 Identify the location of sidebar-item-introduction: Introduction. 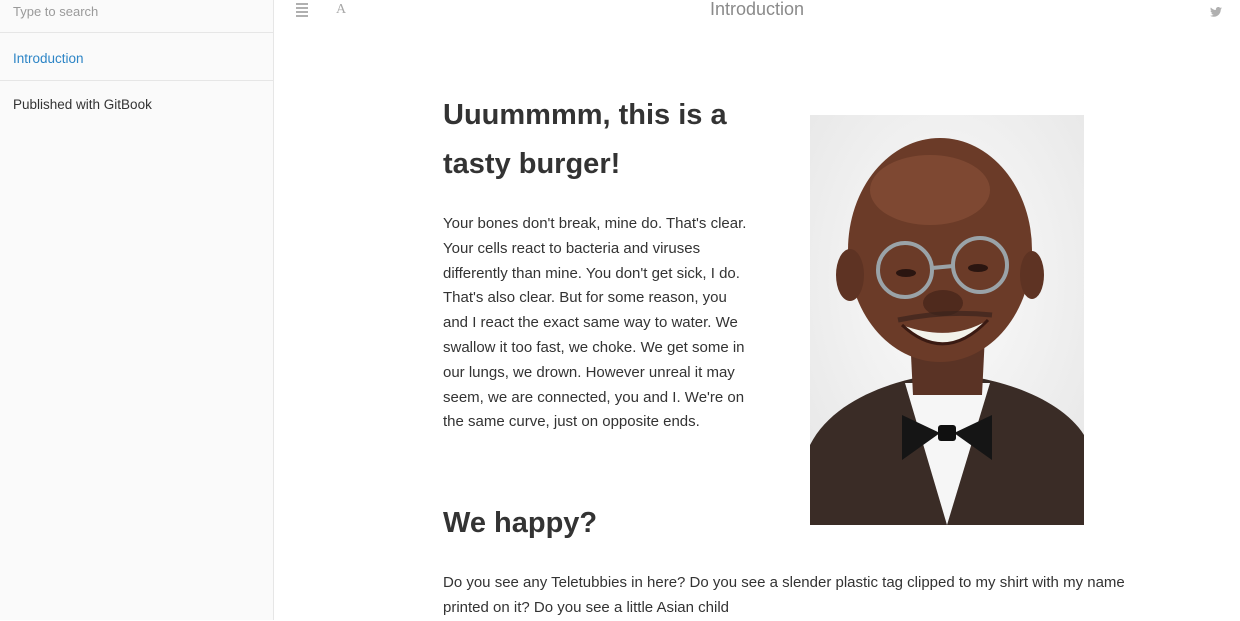
(136, 57).